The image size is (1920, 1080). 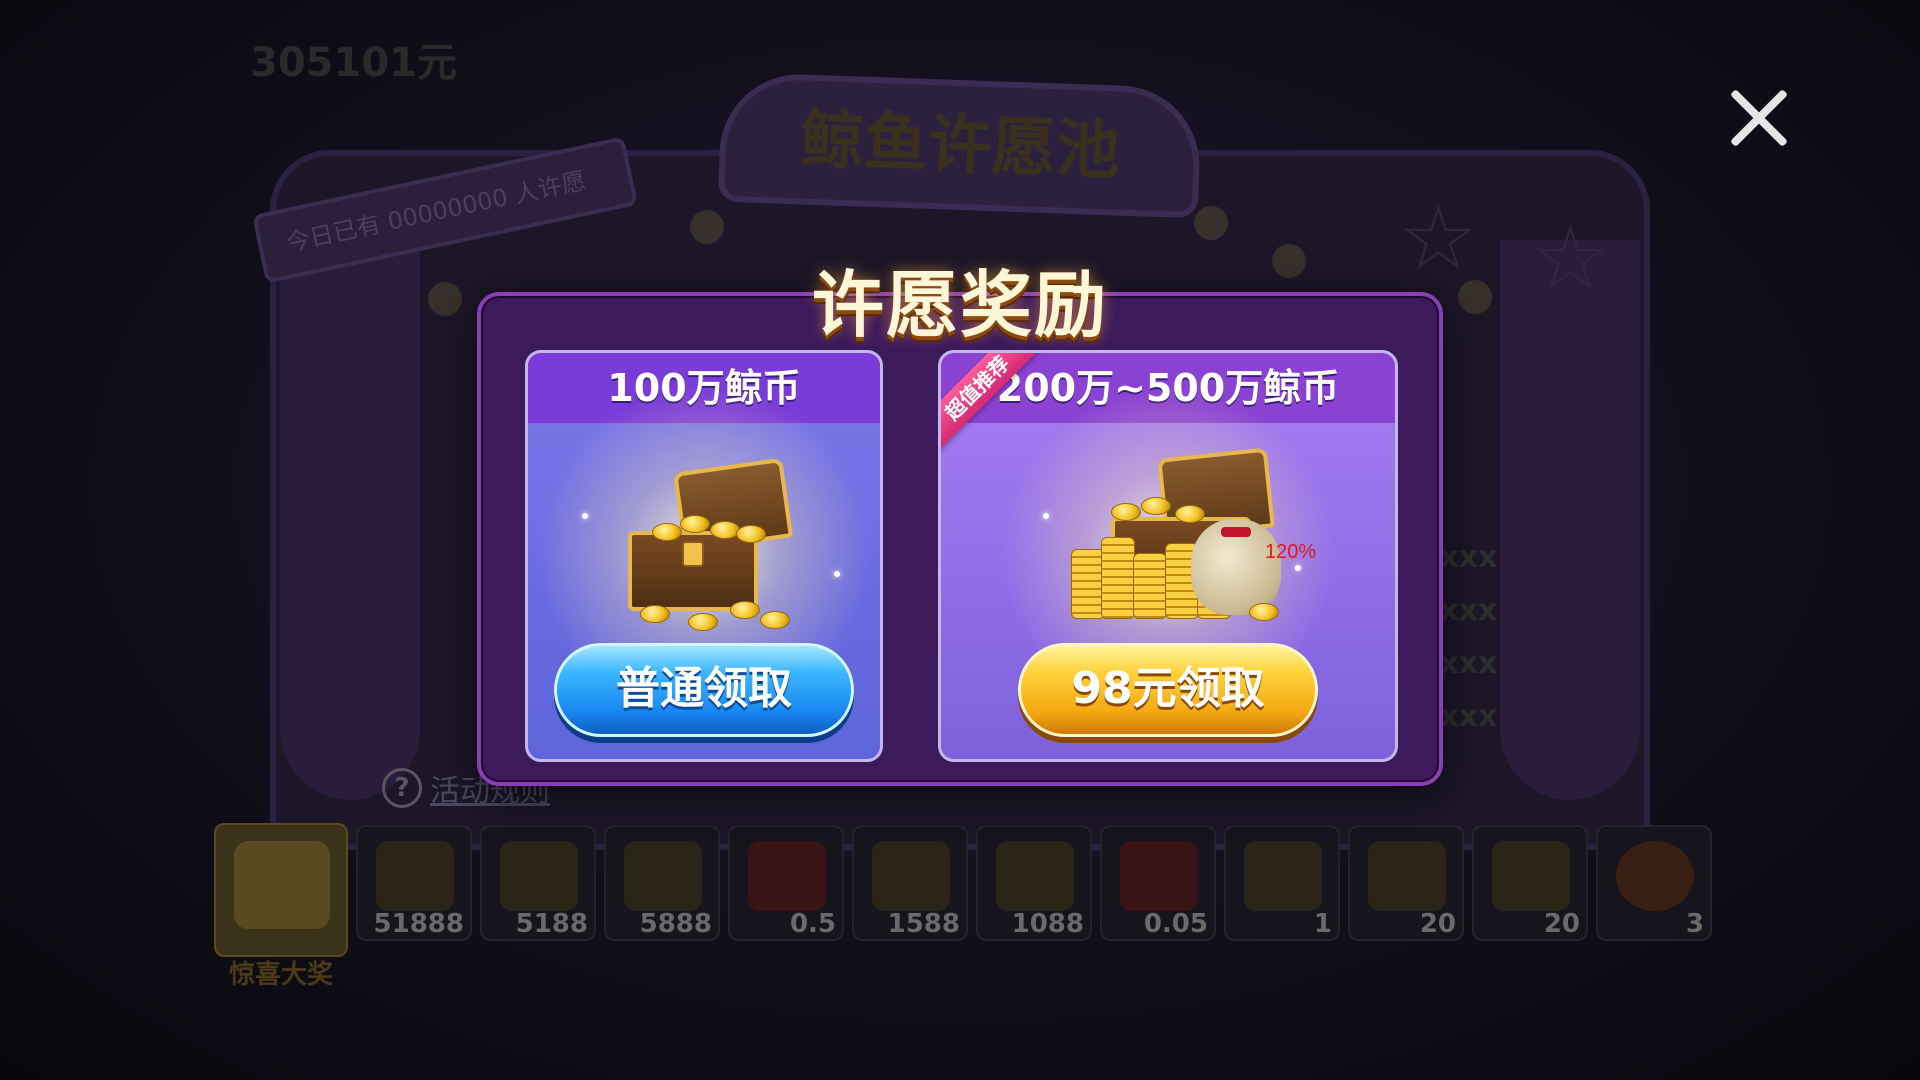 I want to click on reward-slot: 3, so click(x=1654, y=883).